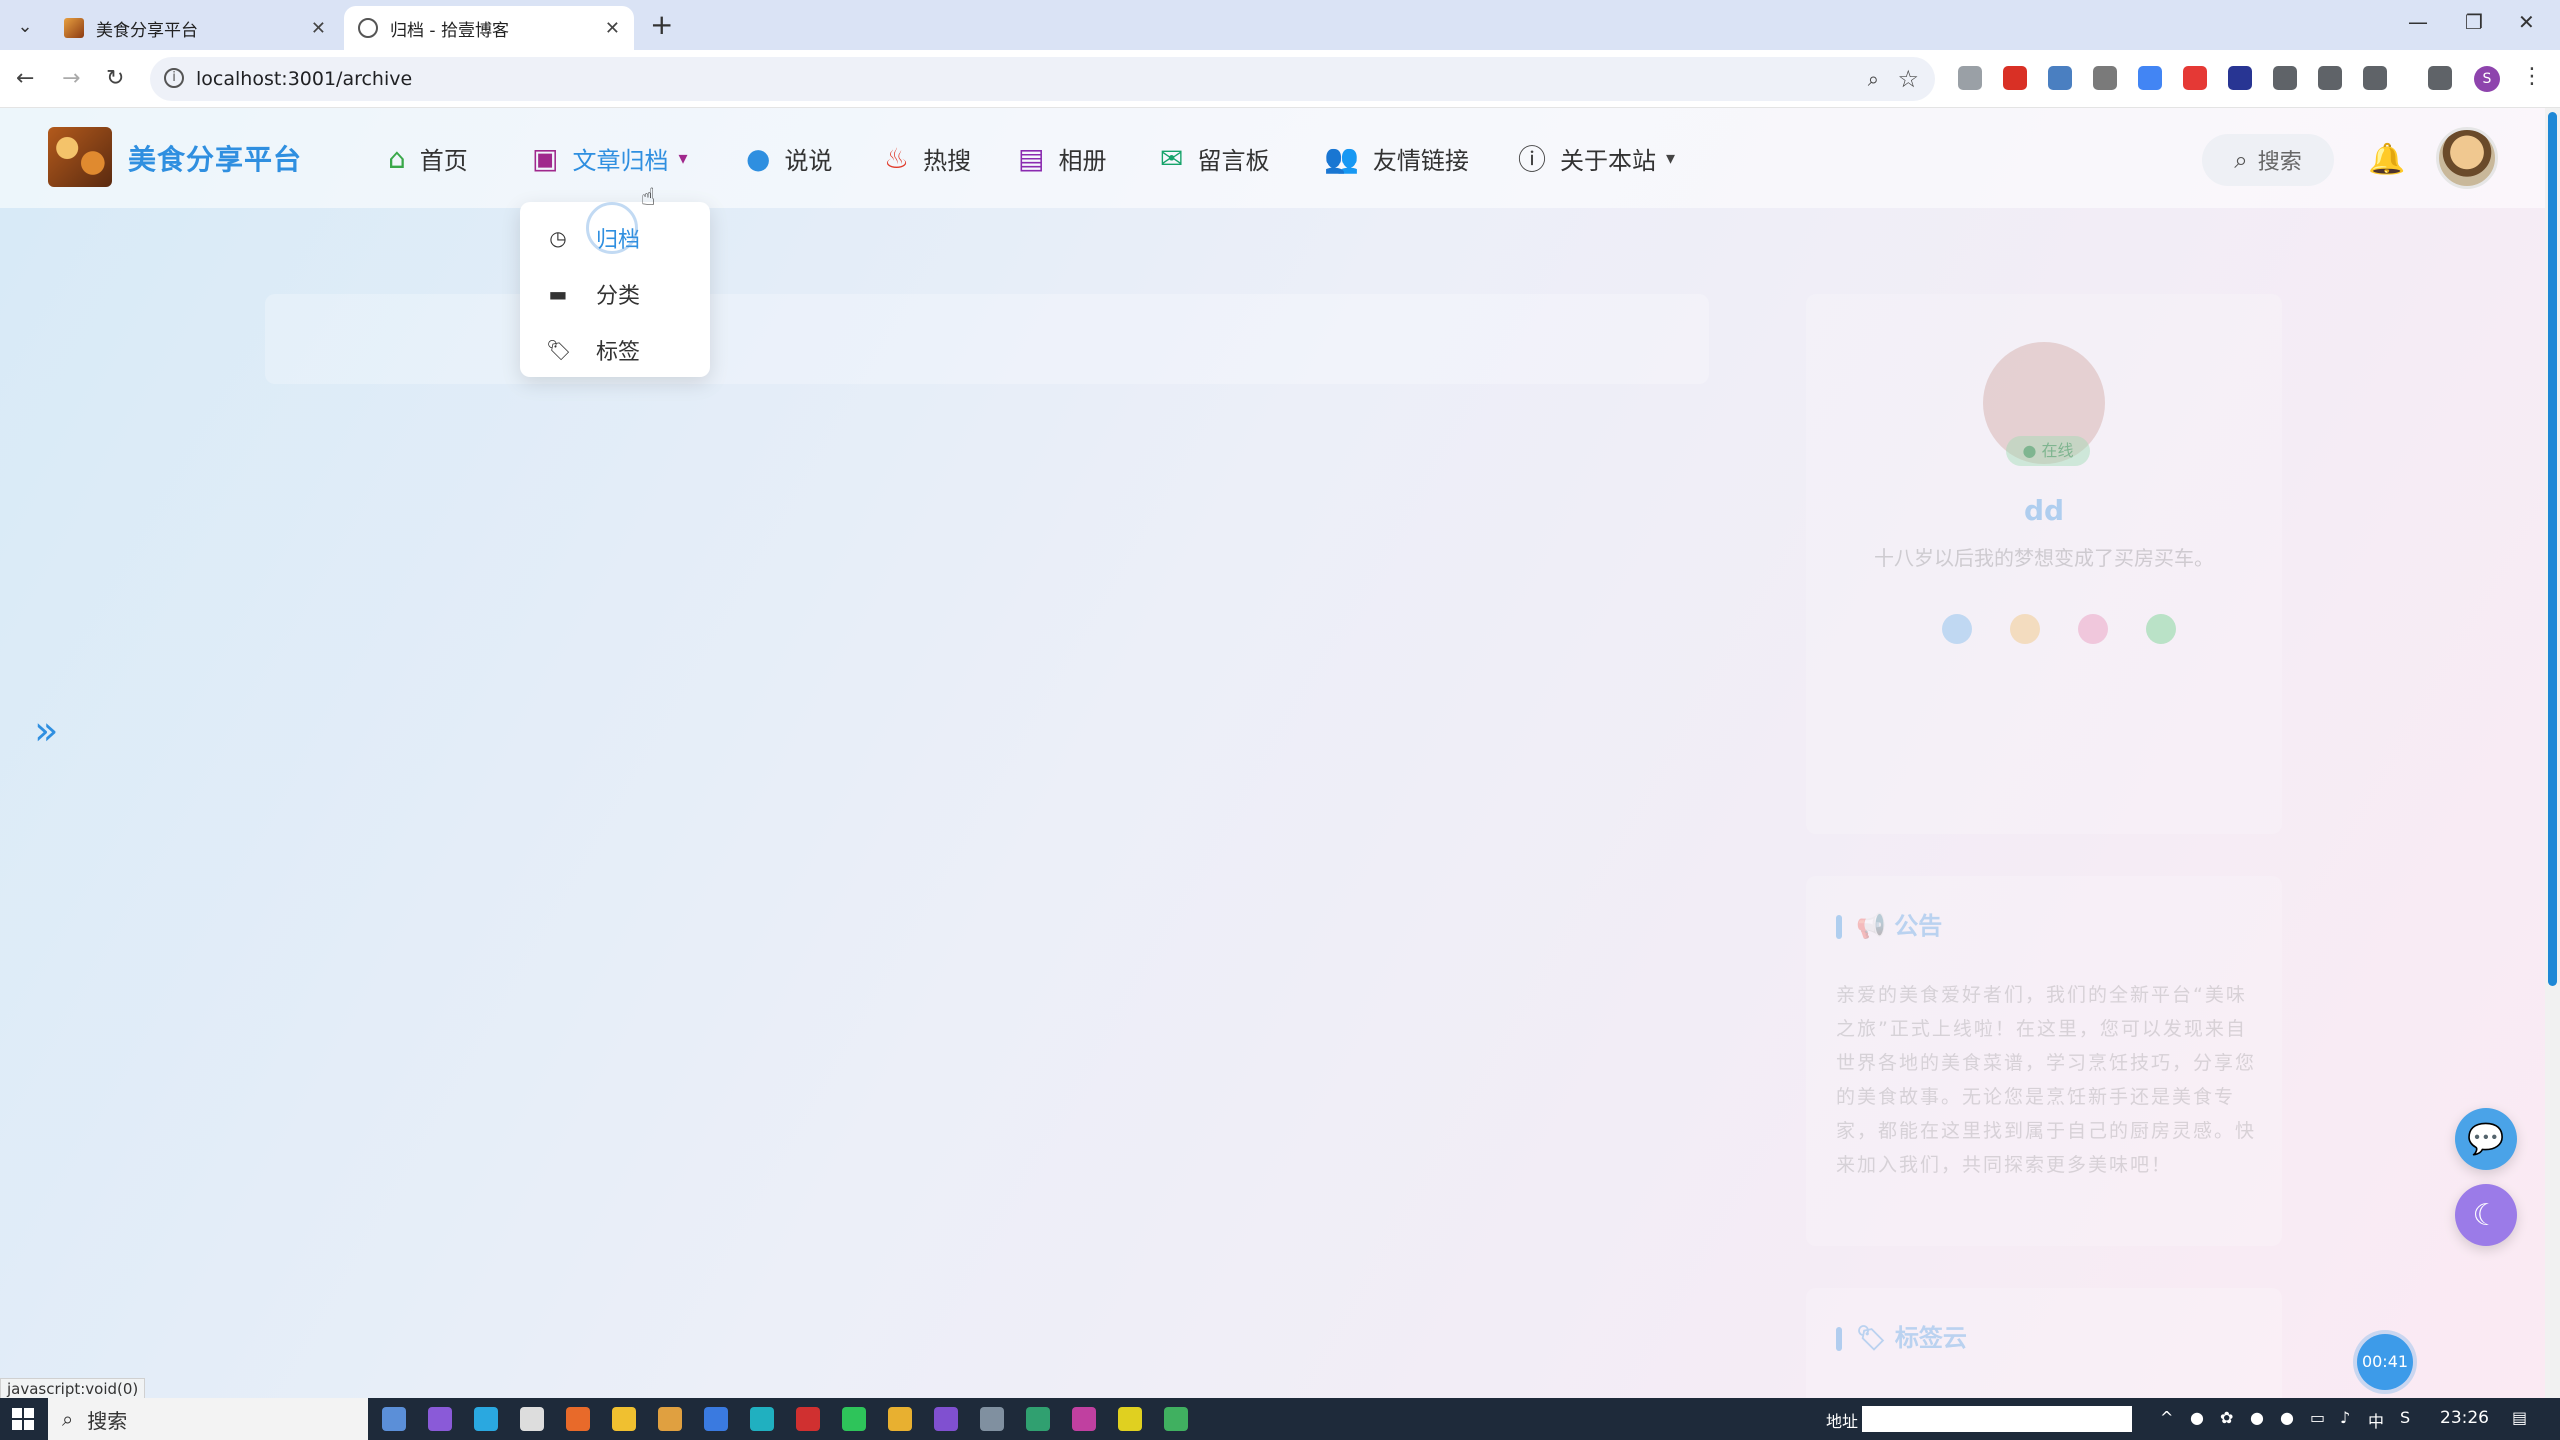  I want to click on notification-center-icon: ▤, so click(2519, 1417).